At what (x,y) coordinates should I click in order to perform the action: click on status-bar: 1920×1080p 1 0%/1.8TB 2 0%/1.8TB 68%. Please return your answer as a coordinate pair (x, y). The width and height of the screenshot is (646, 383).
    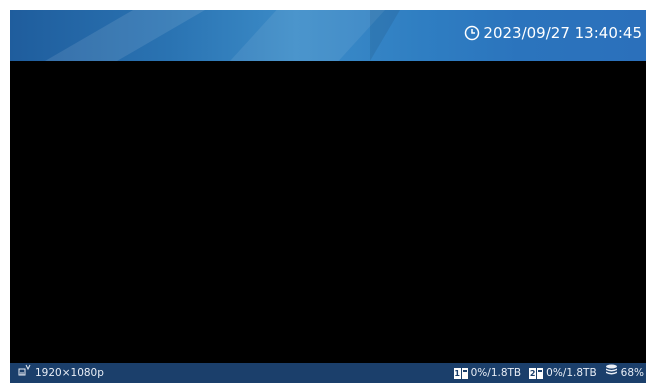
    Looking at the image, I should click on (328, 373).